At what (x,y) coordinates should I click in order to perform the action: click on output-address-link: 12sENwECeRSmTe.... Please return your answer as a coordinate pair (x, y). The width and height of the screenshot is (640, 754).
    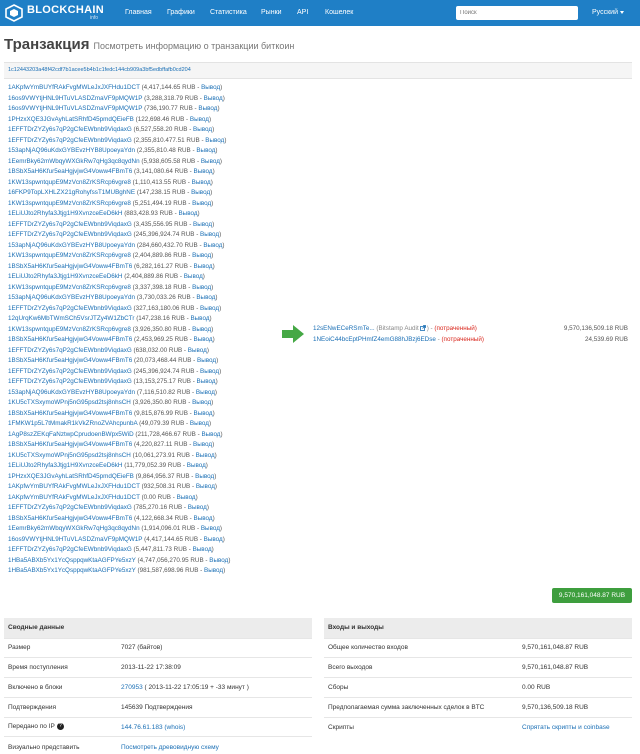
    Looking at the image, I should click on (344, 328).